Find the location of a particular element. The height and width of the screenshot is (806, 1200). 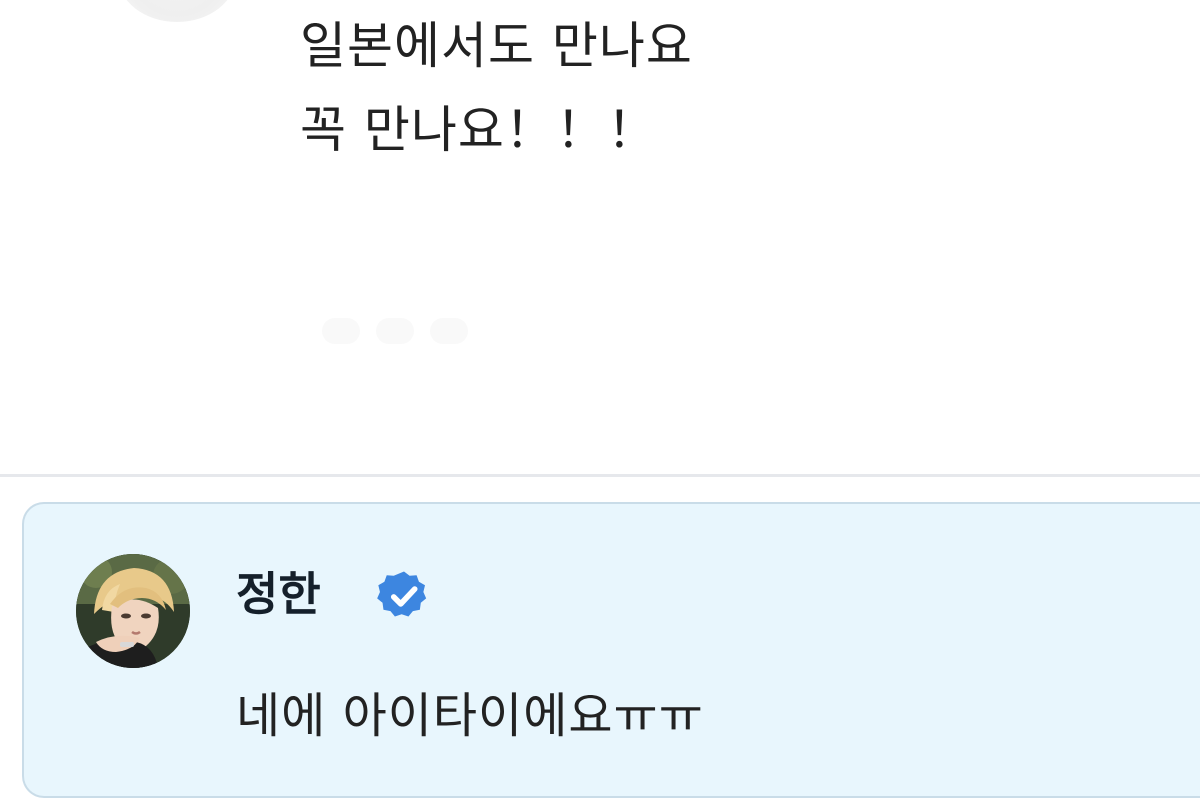

message-body: 일본에서도 만나요 꼭 만나요！！！ is located at coordinates (496, 88).